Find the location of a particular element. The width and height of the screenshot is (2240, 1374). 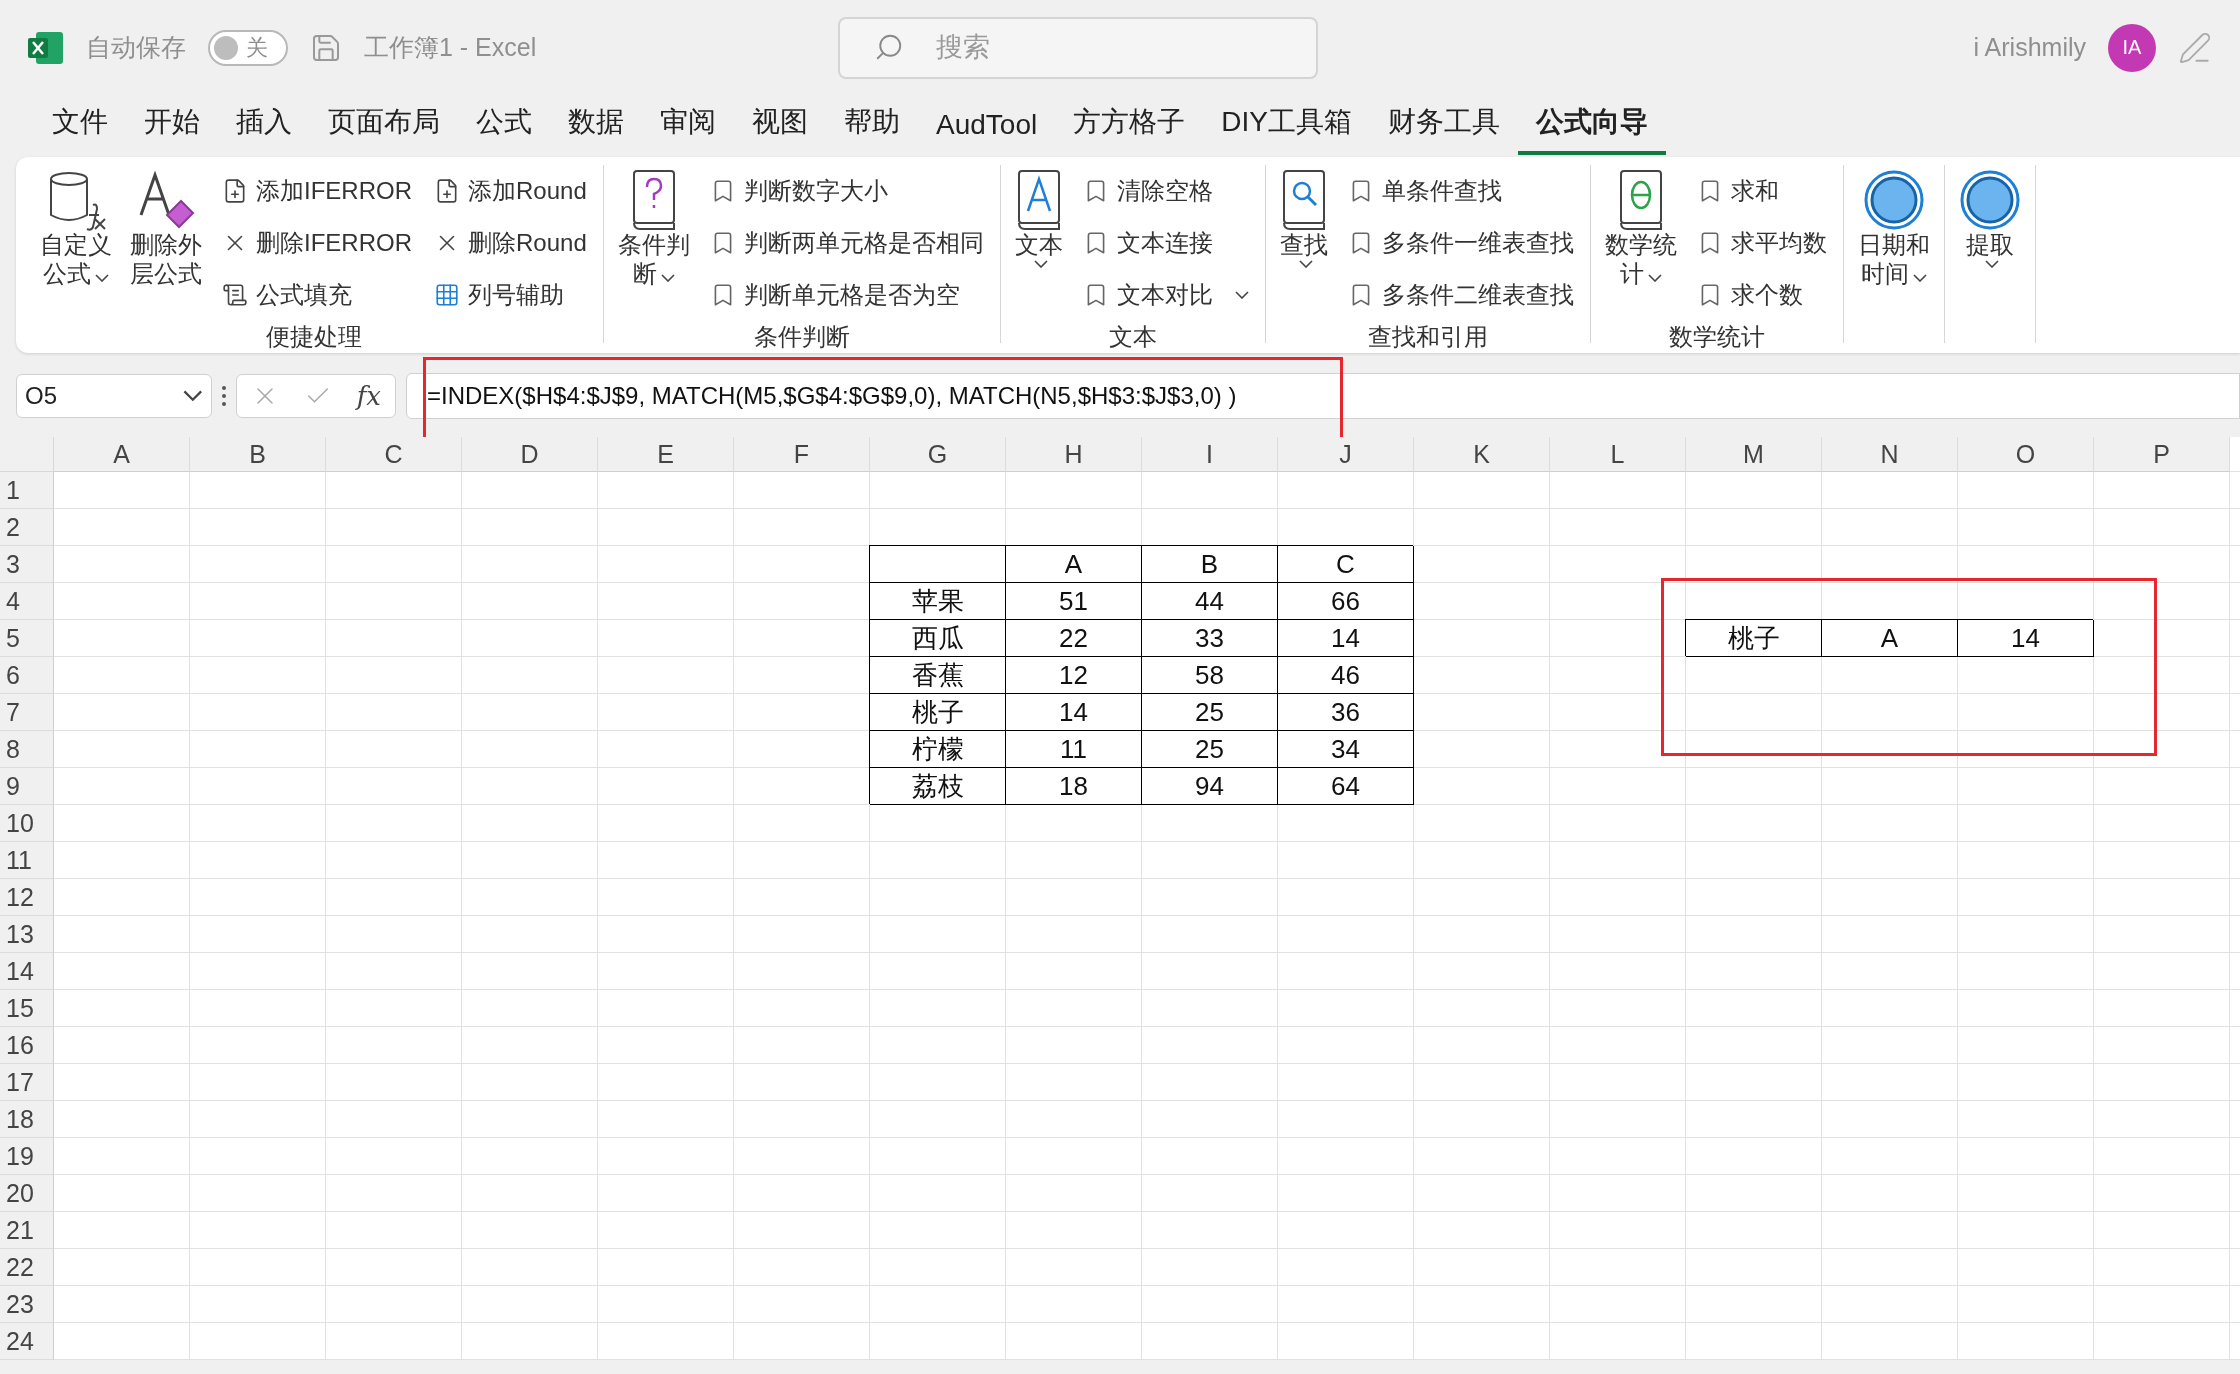

column-header: C is located at coordinates (394, 454).